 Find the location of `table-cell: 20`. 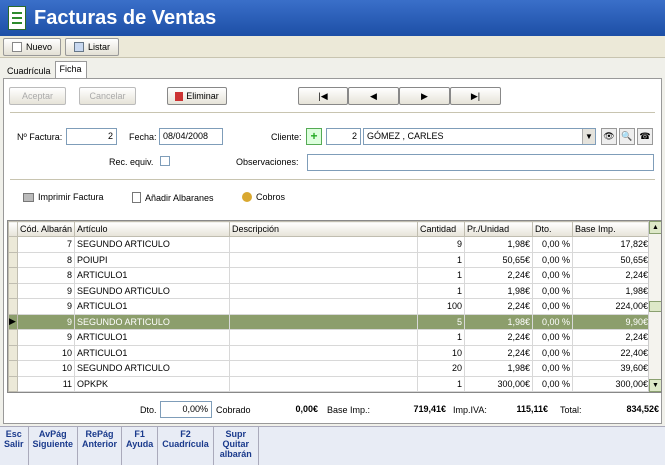

table-cell: 20 is located at coordinates (441, 368).